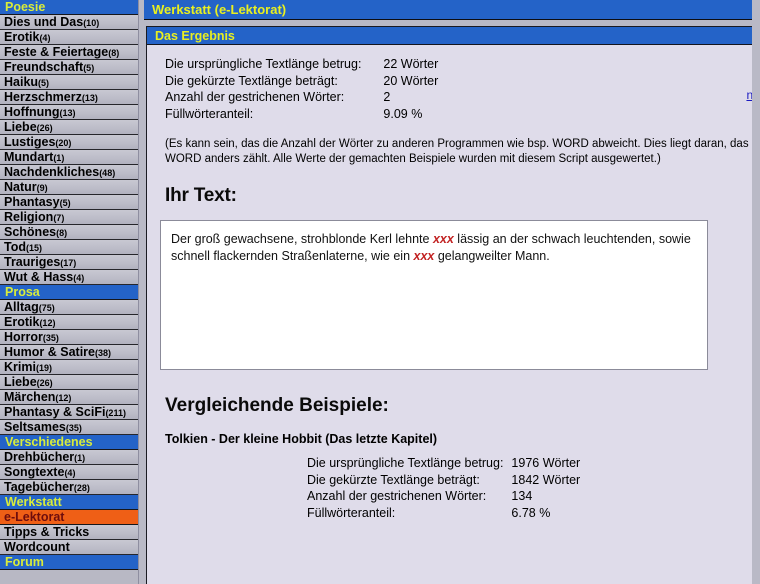 This screenshot has height=584, width=760. Describe the element at coordinates (393, 479) in the screenshot. I see `stat-label: Die gekürzte Textlänge beträgt:` at that location.